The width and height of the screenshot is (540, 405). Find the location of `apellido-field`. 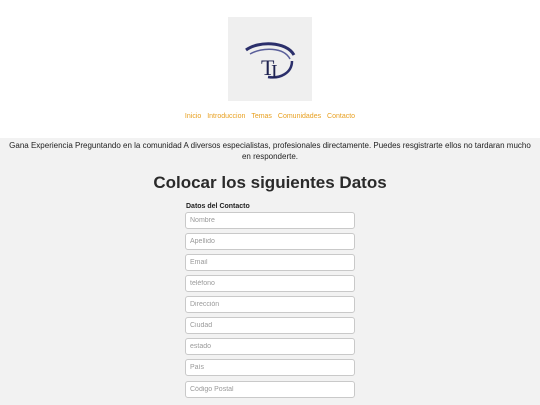

apellido-field is located at coordinates (270, 241).